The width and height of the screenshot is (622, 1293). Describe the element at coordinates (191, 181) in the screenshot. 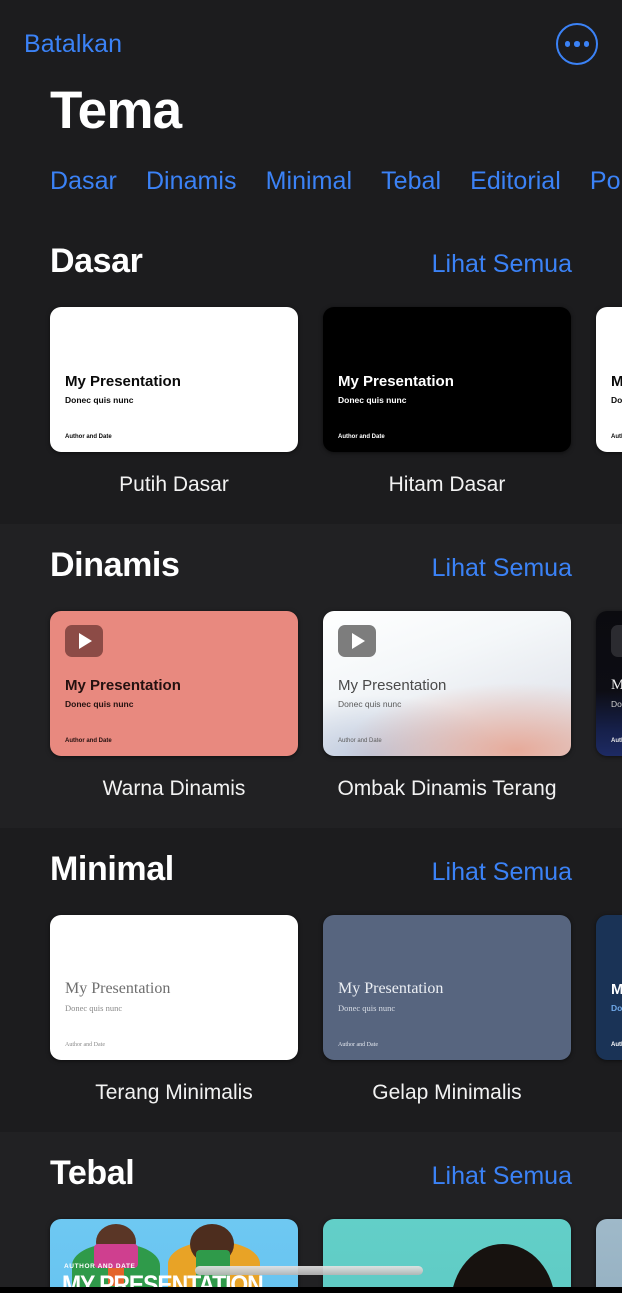

I see `tab-dinamis: Dinamis` at that location.